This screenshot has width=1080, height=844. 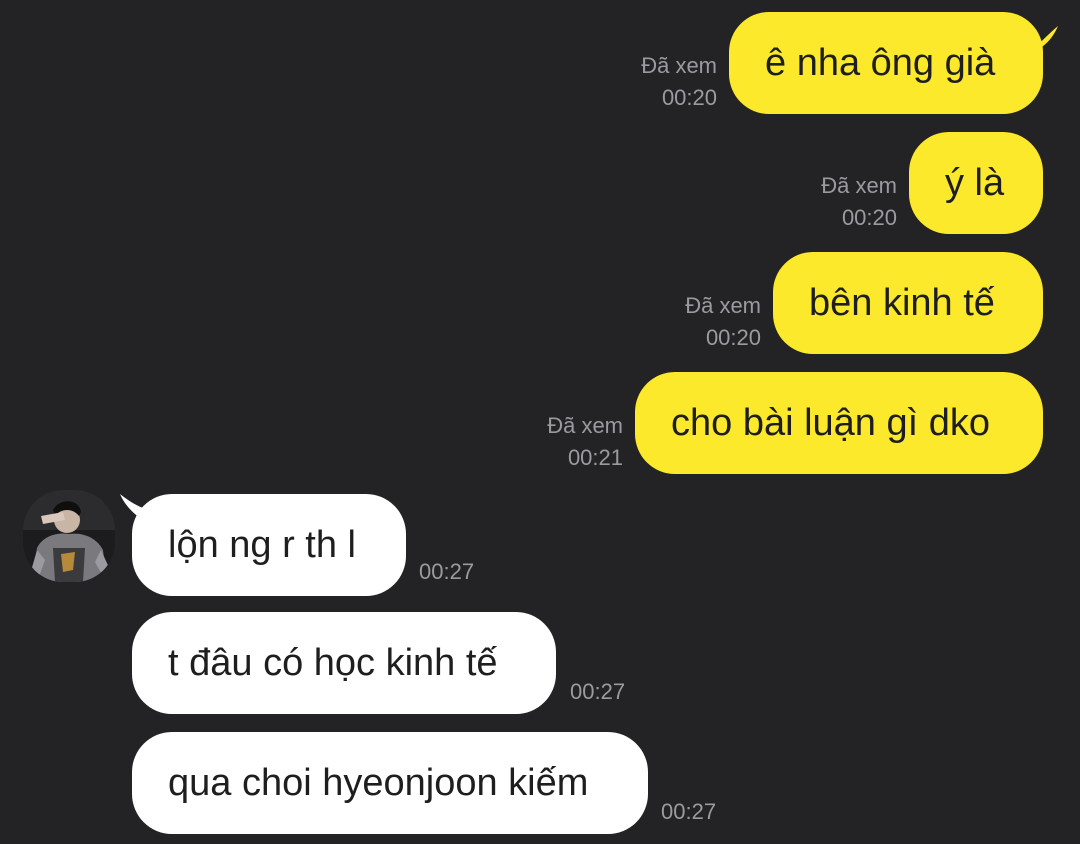 What do you see at coordinates (839, 423) in the screenshot?
I see `outgoing-bubble: cho bài luận gì dko` at bounding box center [839, 423].